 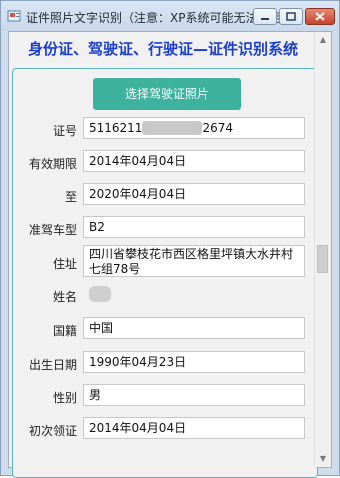 What do you see at coordinates (14, 16) in the screenshot?
I see `app-icon` at bounding box center [14, 16].